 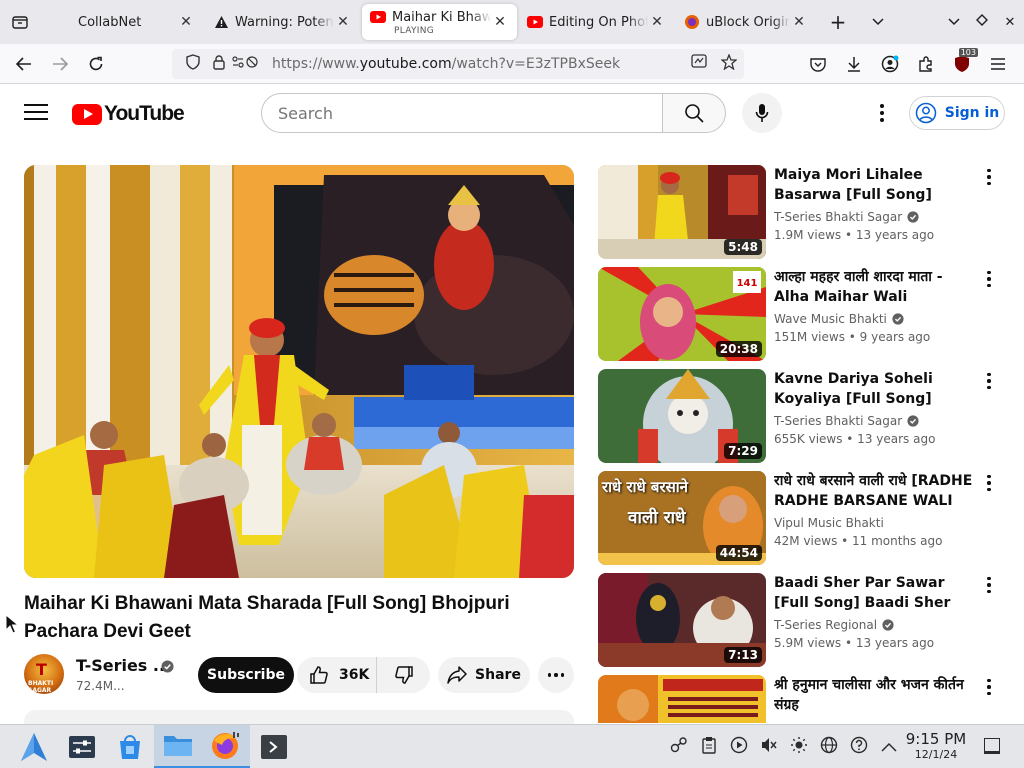 I want to click on file-manager-icon, so click(x=178, y=746).